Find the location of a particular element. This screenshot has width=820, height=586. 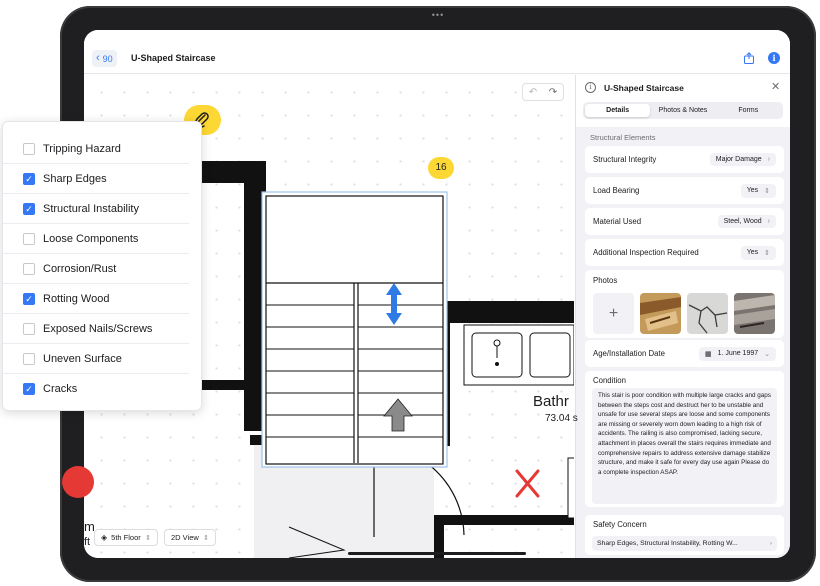

panel-title: U-Shaped Staircase is located at coordinates (644, 88).